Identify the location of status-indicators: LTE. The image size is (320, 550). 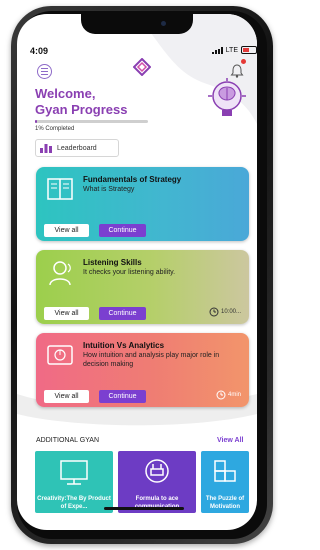
(234, 50).